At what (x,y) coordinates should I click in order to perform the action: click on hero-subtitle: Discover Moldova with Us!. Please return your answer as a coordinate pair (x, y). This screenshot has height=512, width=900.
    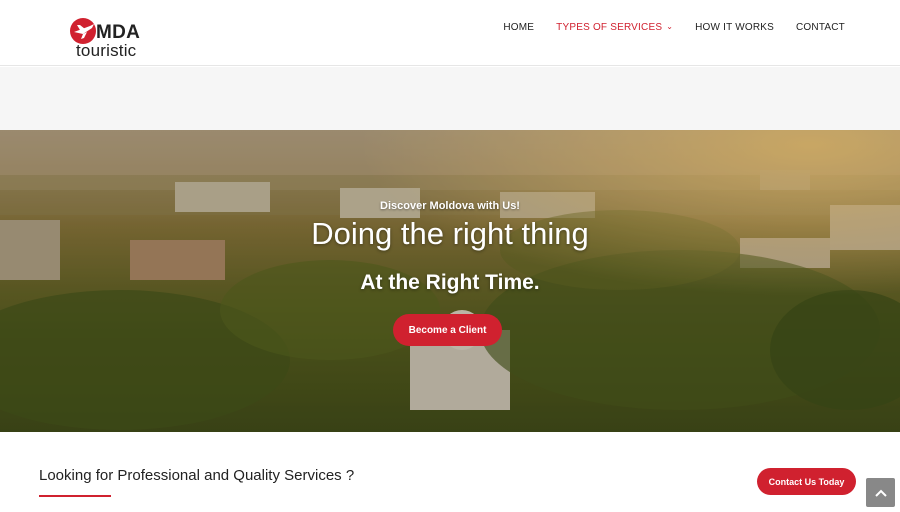
    Looking at the image, I should click on (450, 206).